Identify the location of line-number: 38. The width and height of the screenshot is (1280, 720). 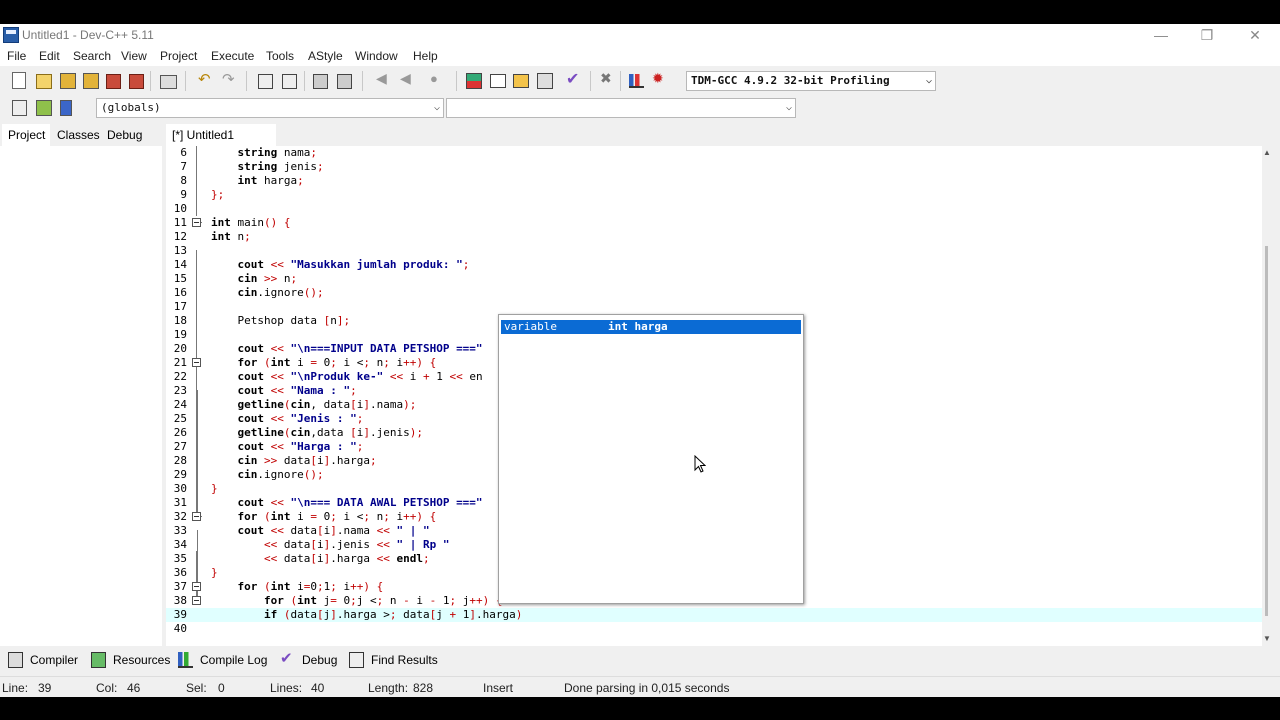
(180, 600).